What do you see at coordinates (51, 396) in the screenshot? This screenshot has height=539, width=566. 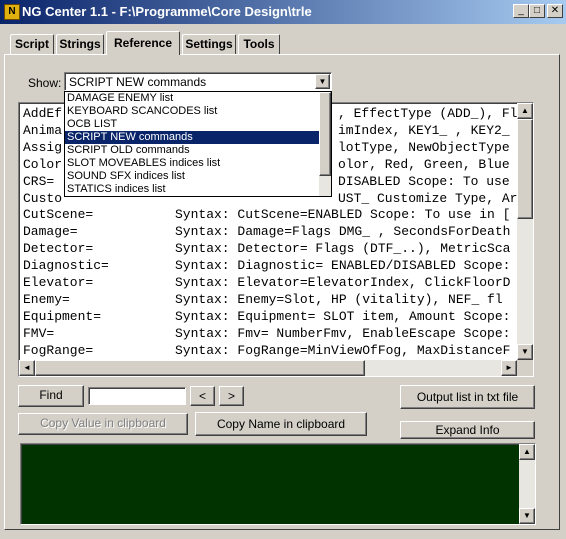 I see `find-button: Find` at bounding box center [51, 396].